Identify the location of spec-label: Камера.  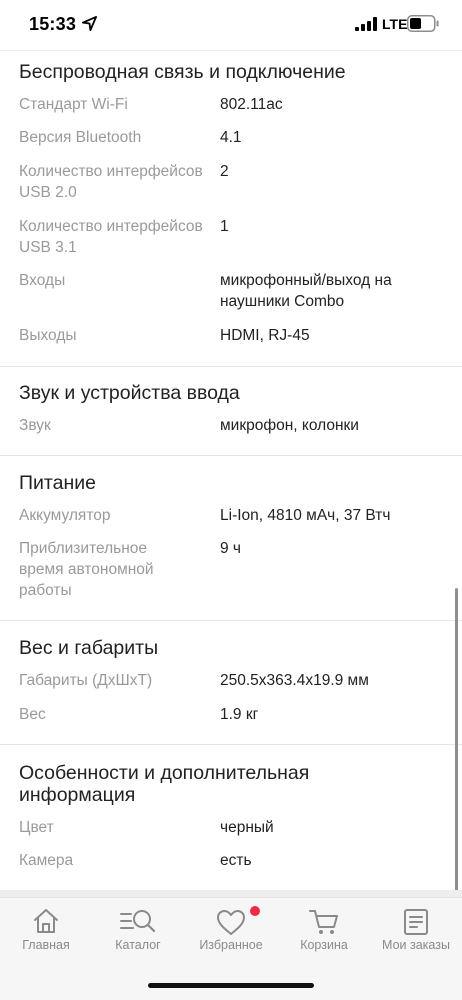
(46, 860).